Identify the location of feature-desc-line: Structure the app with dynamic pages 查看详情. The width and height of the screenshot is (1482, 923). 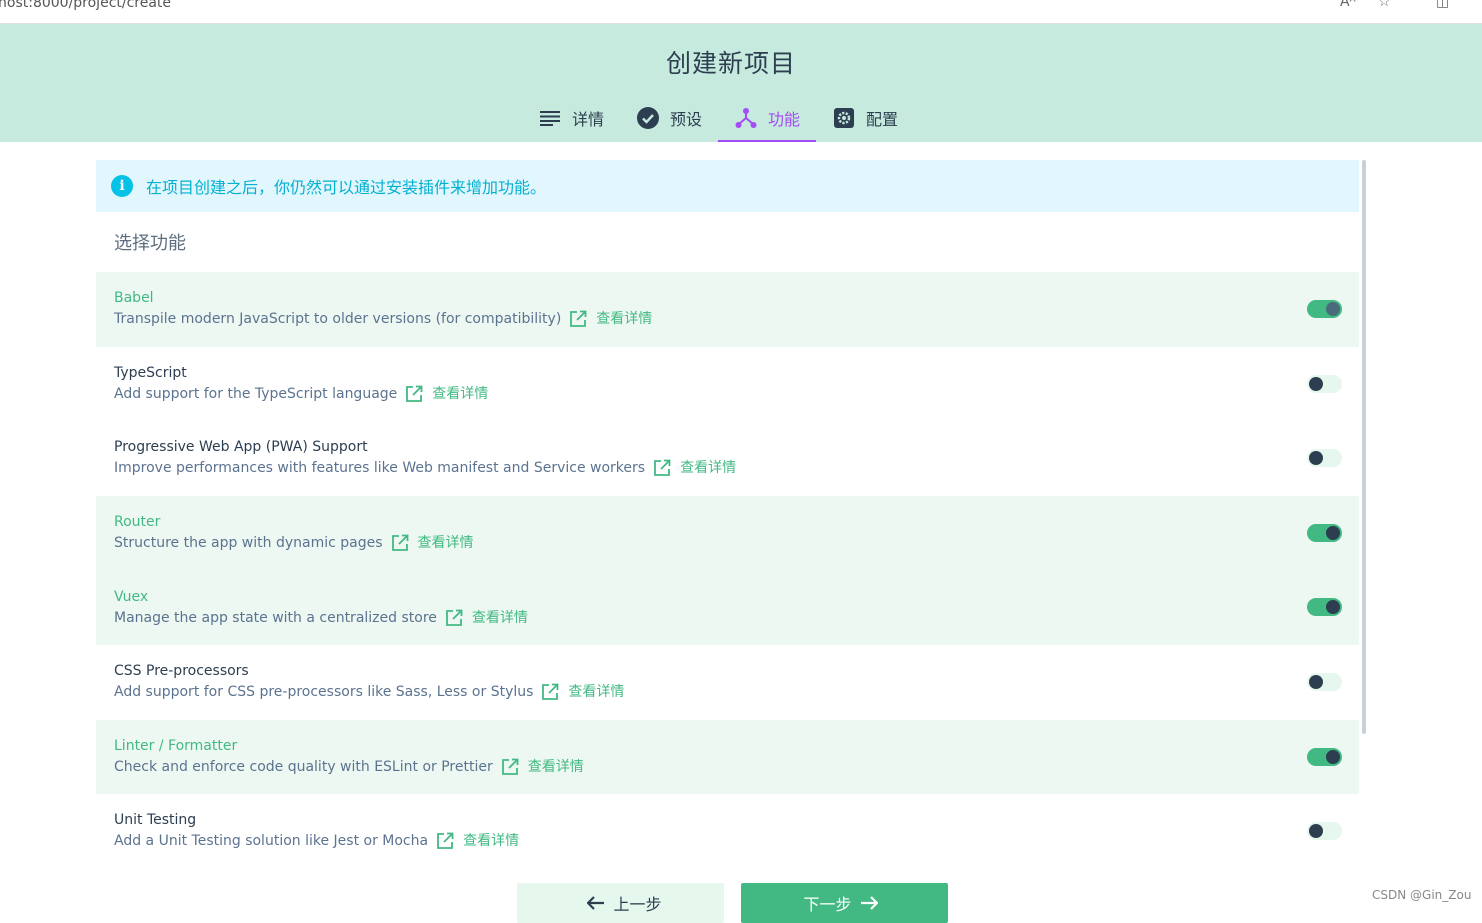
(294, 543).